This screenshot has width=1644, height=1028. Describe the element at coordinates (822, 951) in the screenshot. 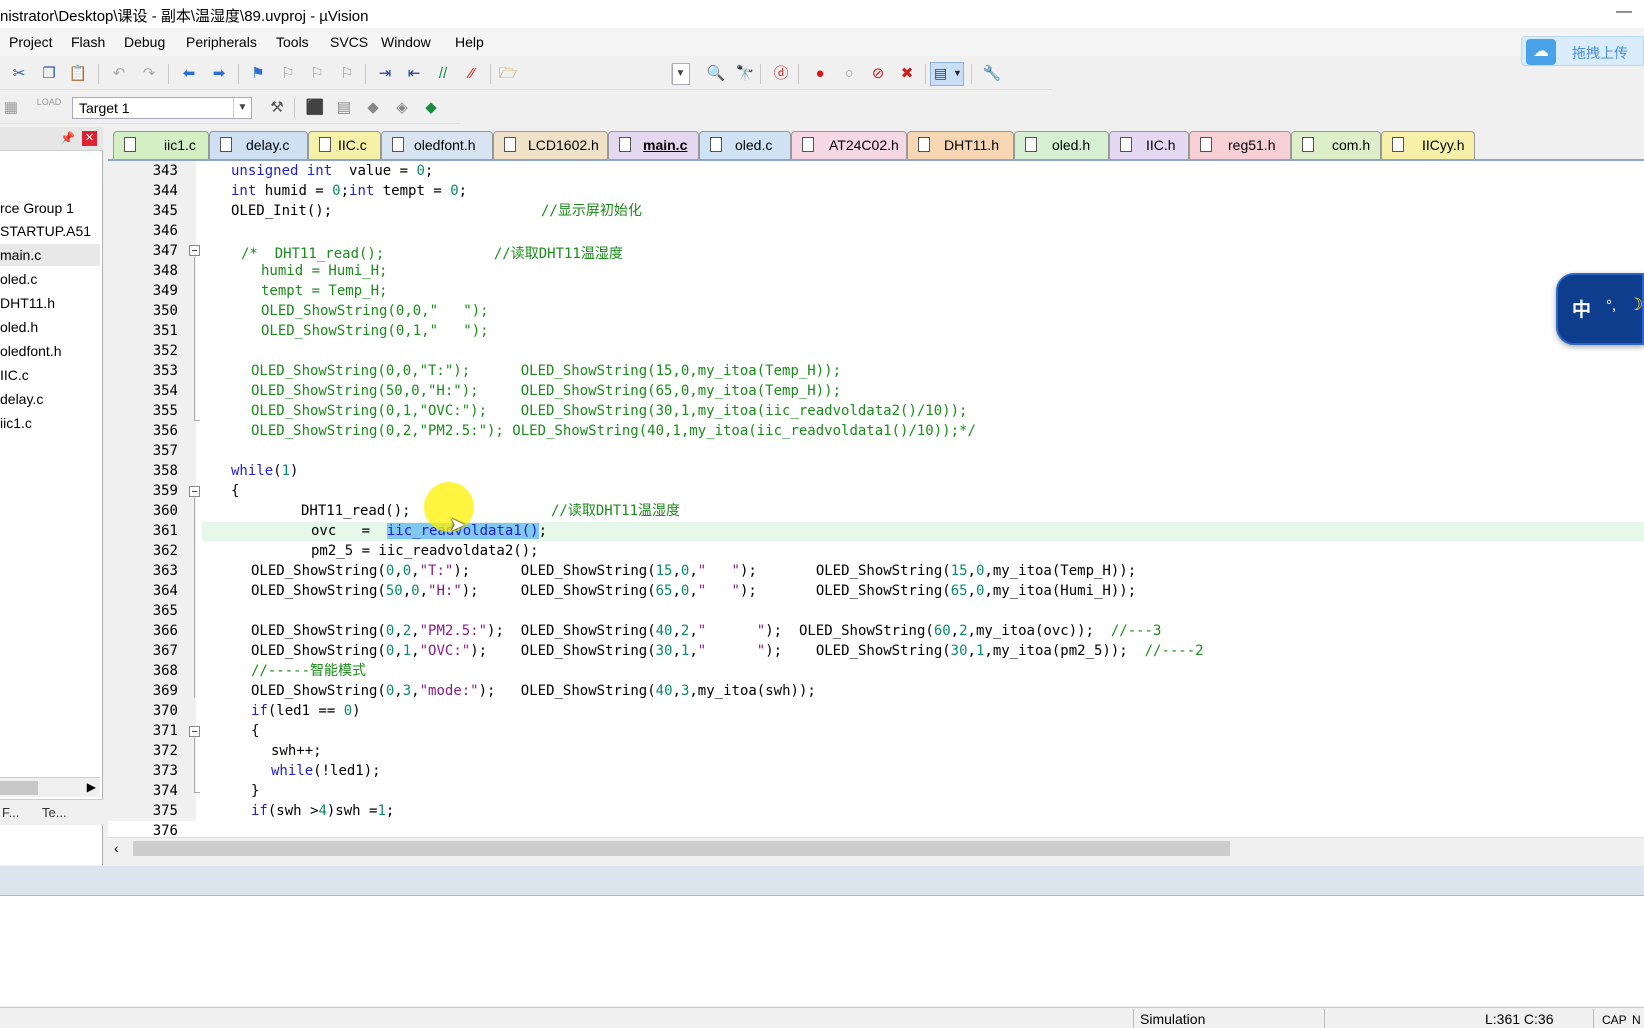

I see `build-output-pane` at that location.